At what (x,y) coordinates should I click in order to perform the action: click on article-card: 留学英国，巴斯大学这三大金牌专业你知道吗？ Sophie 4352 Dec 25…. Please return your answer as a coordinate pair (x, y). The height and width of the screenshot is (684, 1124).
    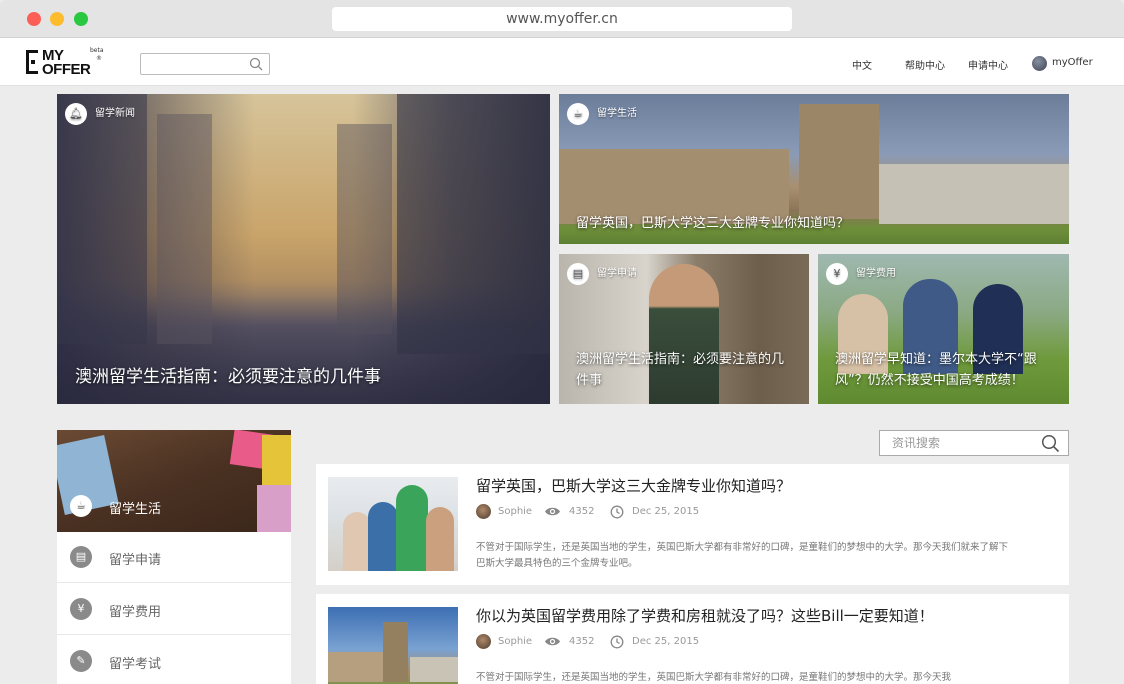
    Looking at the image, I should click on (692, 524).